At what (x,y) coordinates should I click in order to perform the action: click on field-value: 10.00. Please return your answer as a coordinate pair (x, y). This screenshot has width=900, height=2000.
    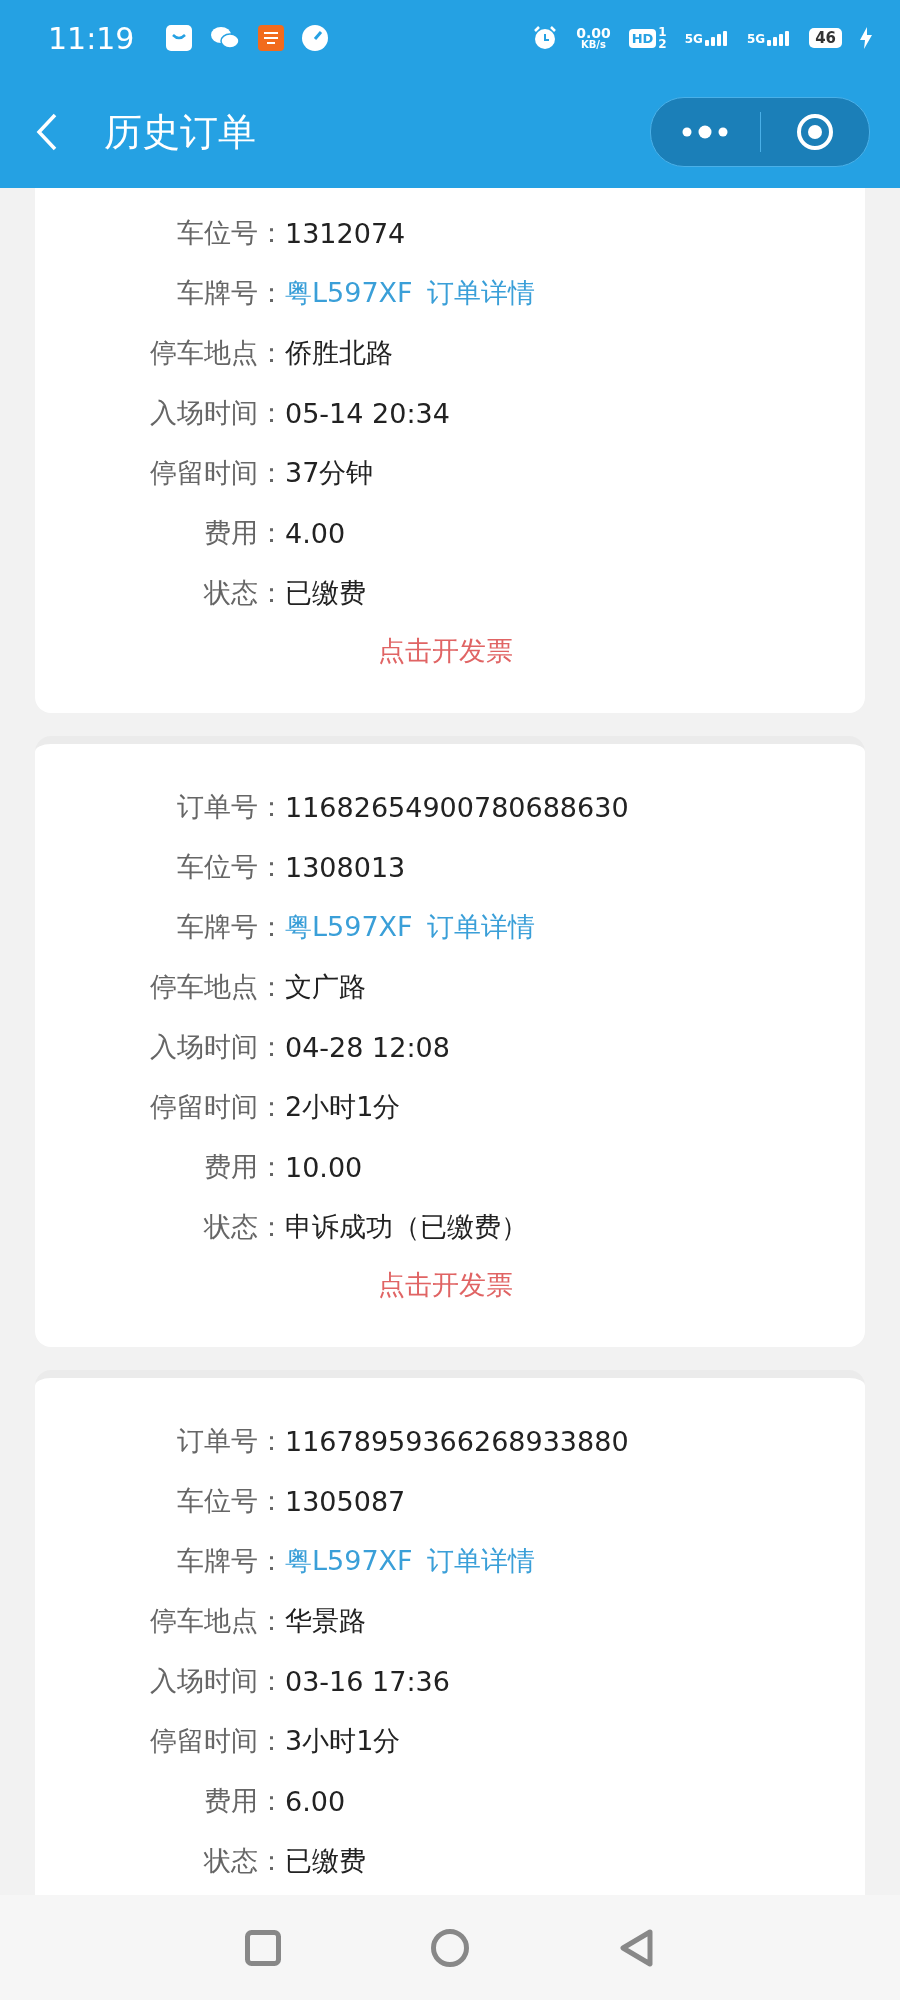
    Looking at the image, I should click on (324, 1167).